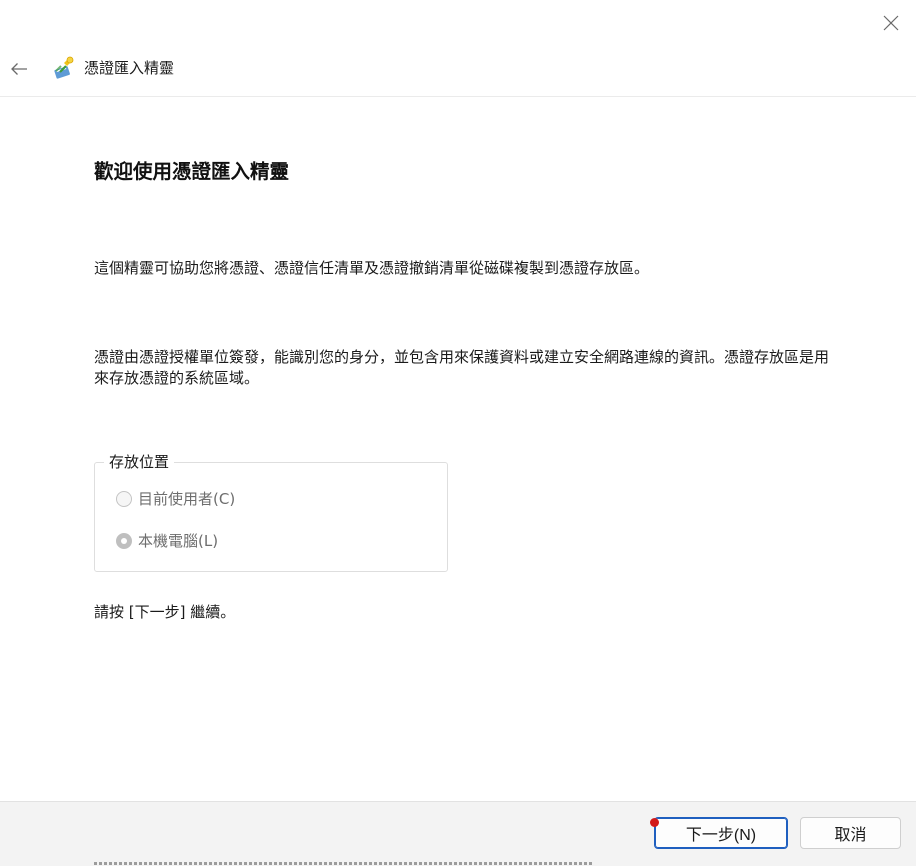 This screenshot has height=866, width=916. I want to click on cancel-button: 取消, so click(850, 833).